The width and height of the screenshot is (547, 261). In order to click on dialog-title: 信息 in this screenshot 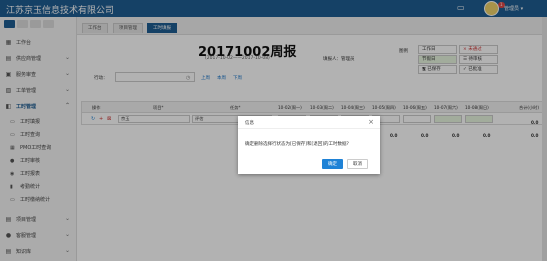, I will do `click(249, 123)`.